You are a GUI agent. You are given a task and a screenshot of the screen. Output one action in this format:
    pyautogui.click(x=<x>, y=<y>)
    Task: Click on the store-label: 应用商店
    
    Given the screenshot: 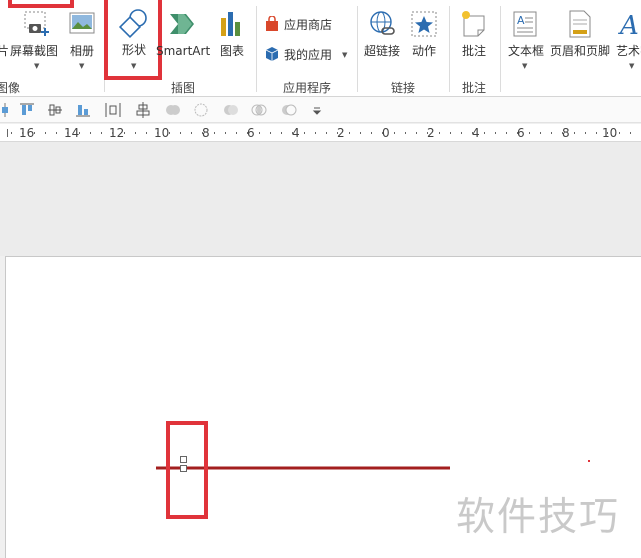 What is the action you would take?
    pyautogui.click(x=308, y=25)
    